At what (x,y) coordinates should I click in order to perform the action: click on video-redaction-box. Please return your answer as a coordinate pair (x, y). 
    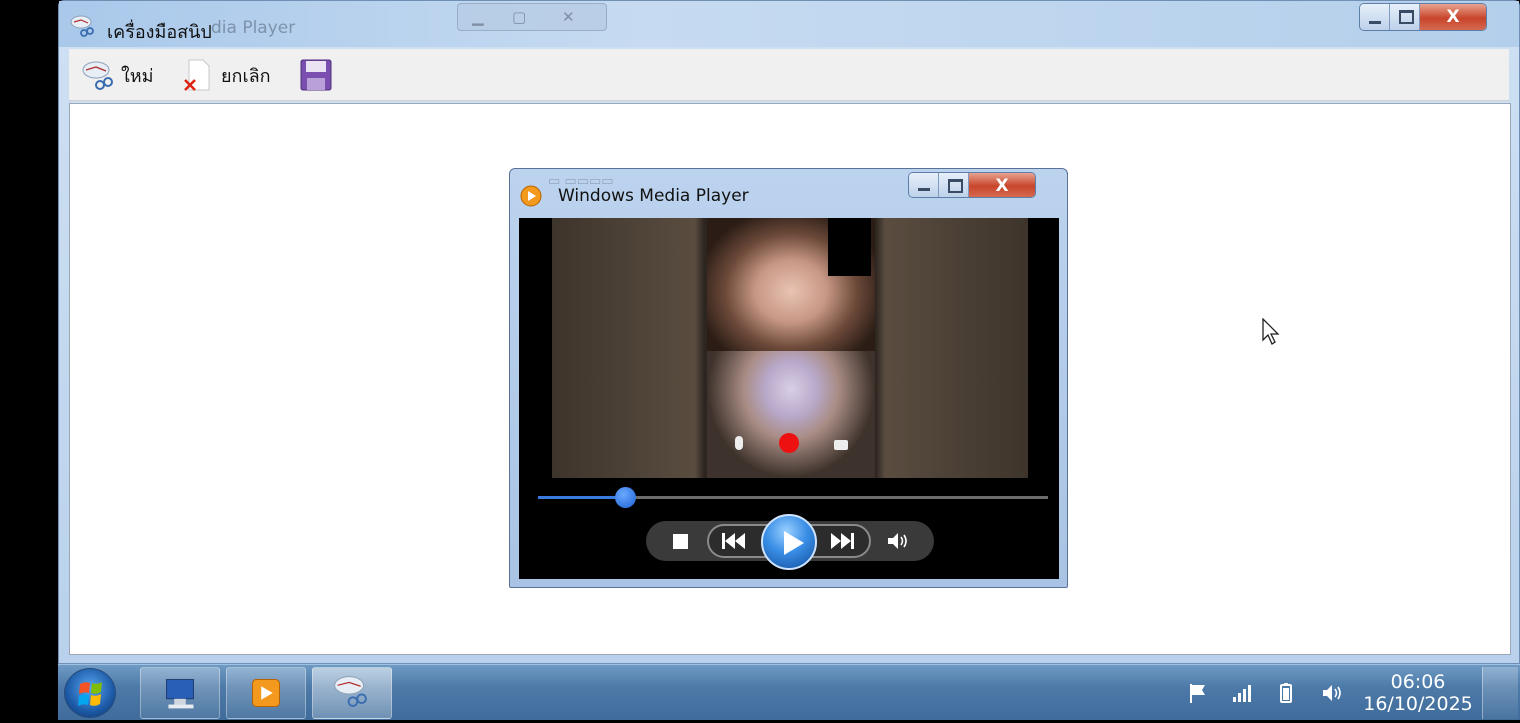
    Looking at the image, I should click on (849, 247).